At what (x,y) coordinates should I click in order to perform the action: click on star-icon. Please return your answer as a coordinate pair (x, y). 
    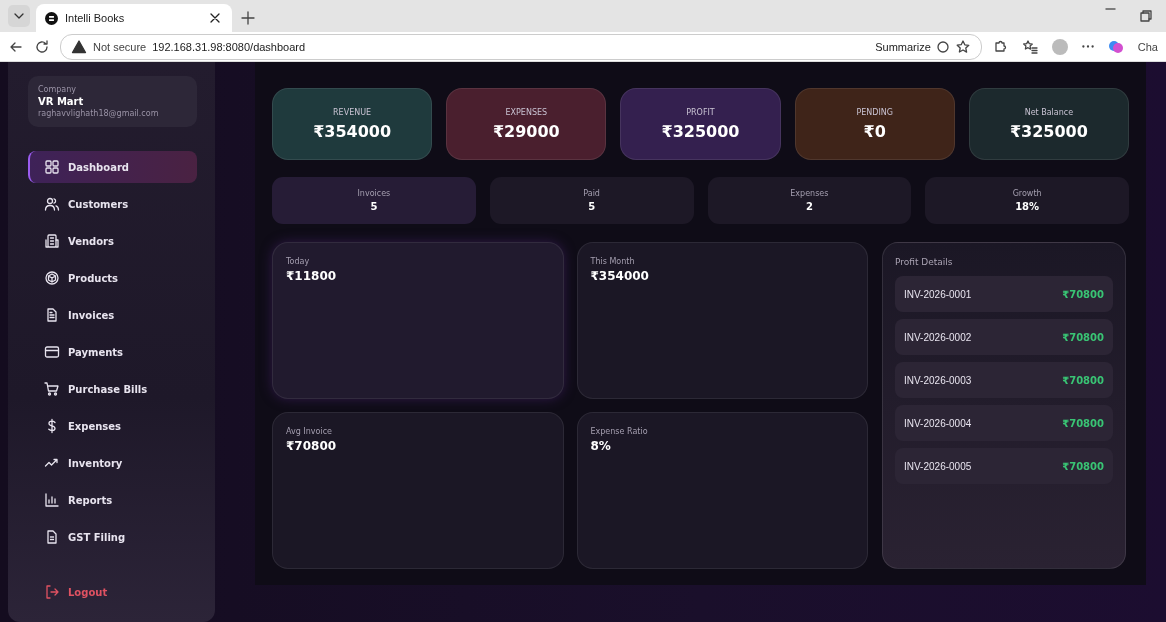
    Looking at the image, I should click on (962, 46).